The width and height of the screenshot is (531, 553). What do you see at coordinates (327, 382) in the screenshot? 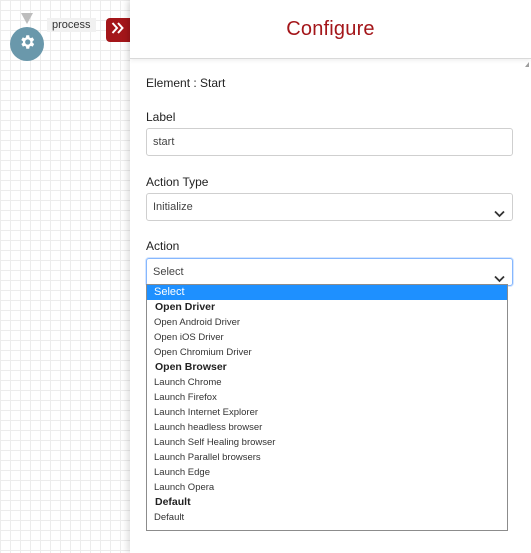
I see `dropdown-option: Launch Chrome` at bounding box center [327, 382].